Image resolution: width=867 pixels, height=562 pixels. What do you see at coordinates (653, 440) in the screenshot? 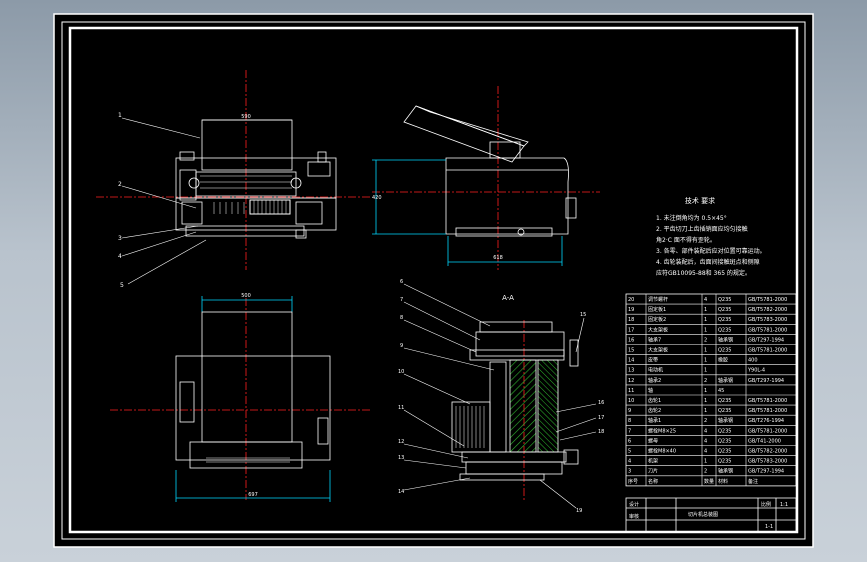
I see `parts-cell: 螺母` at bounding box center [653, 440].